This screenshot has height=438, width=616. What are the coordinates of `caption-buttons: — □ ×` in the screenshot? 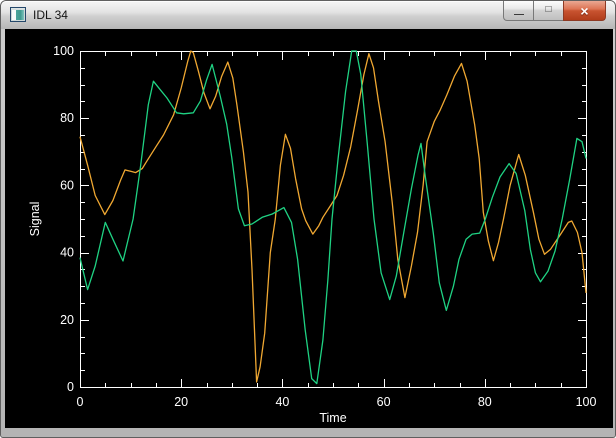 It's located at (554, 11).